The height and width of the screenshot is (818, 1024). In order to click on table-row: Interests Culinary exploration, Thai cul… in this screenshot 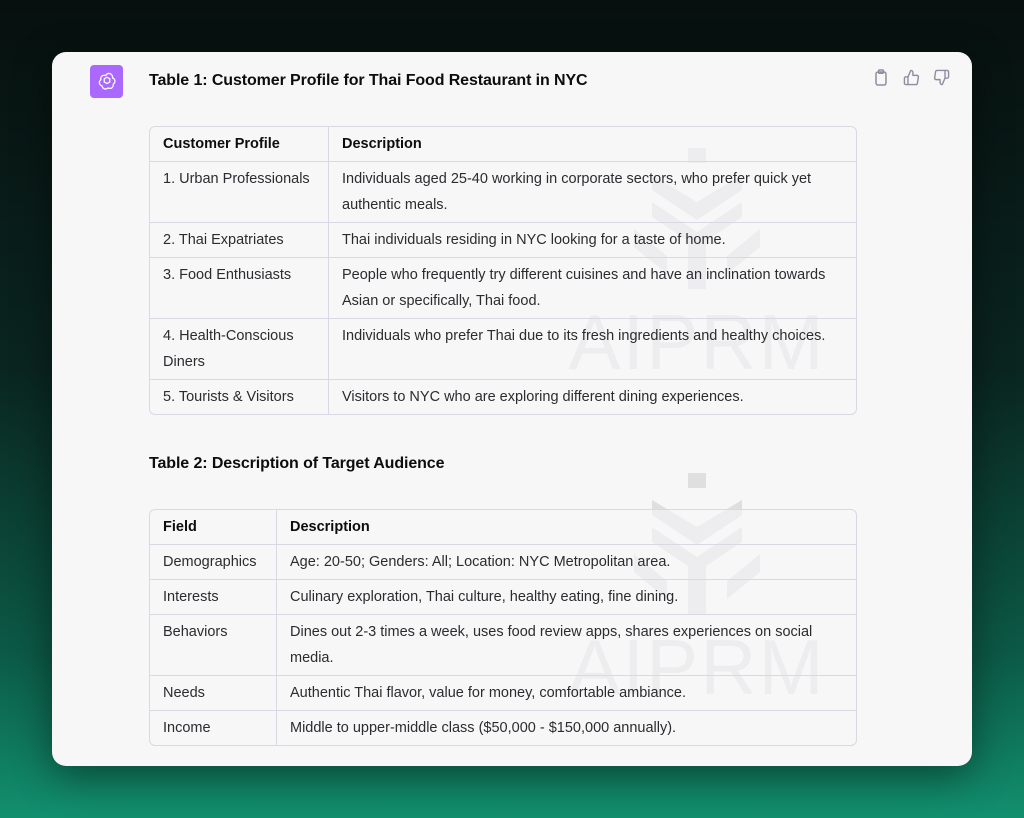, I will do `click(503, 597)`.